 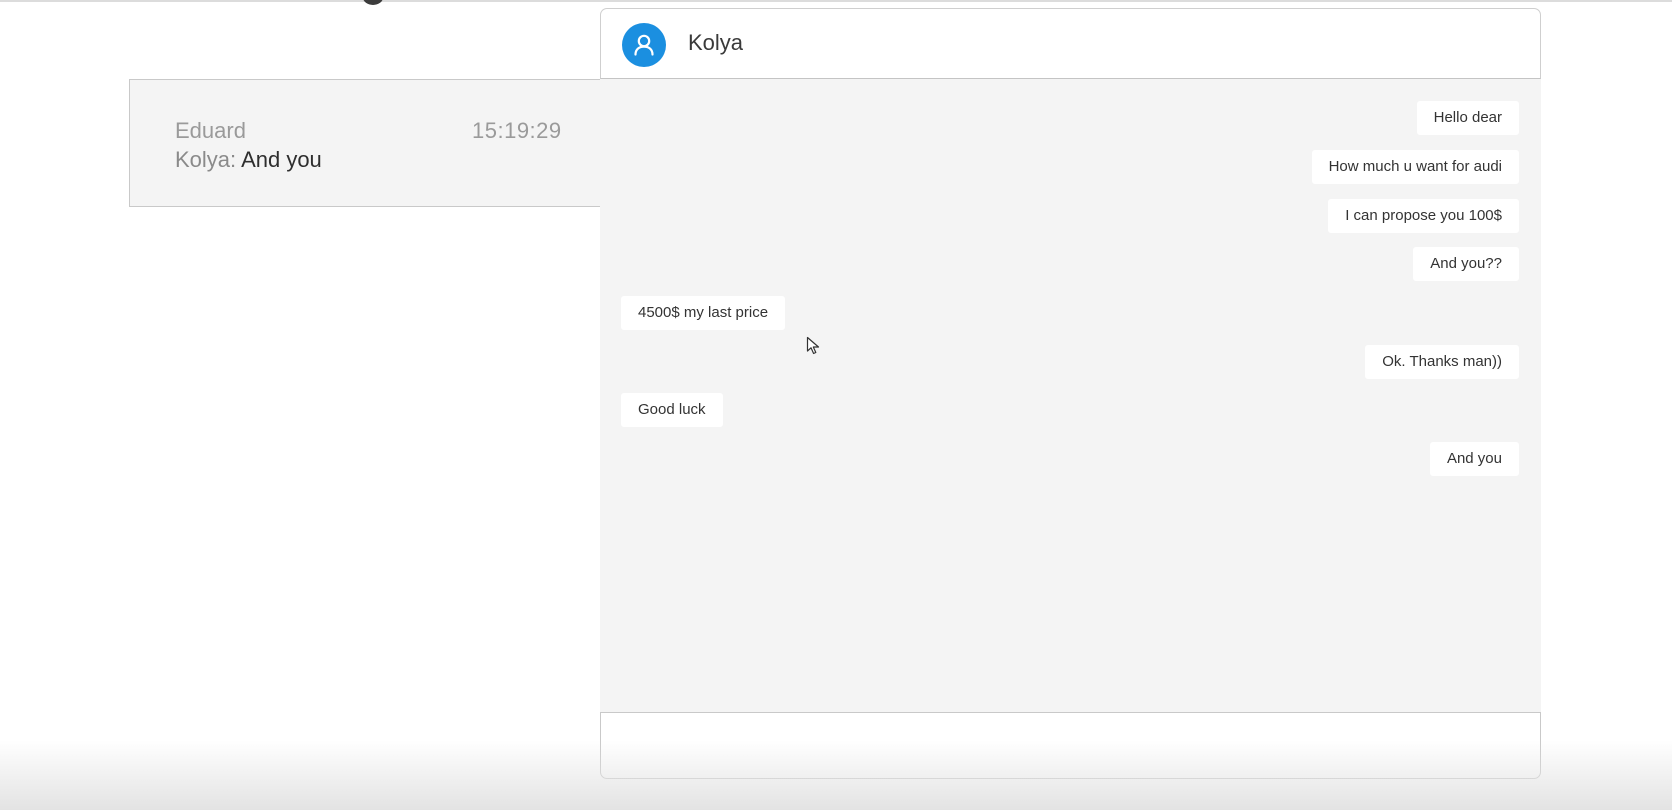 What do you see at coordinates (1467, 118) in the screenshot?
I see `message-bubble-outgoing: Hello dear` at bounding box center [1467, 118].